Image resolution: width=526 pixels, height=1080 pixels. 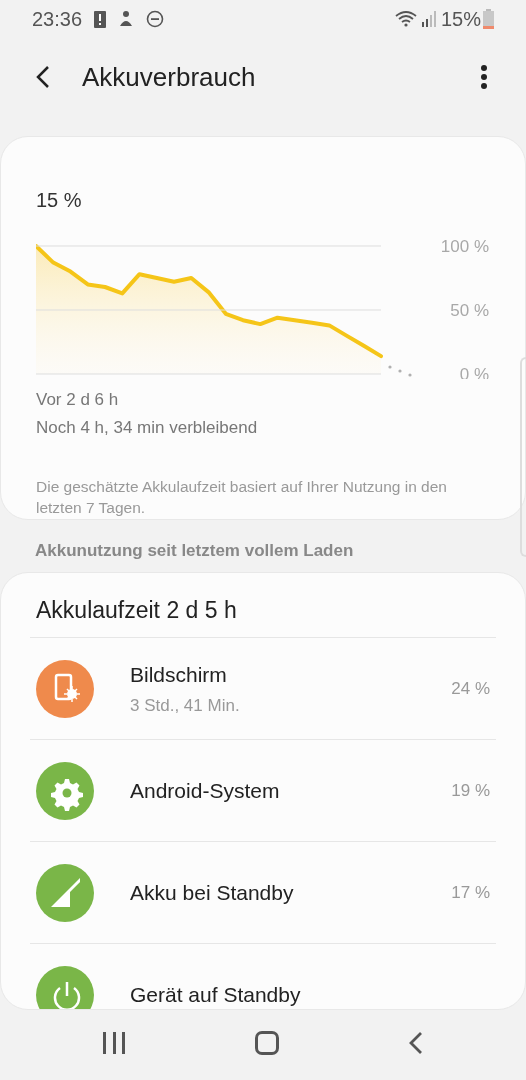 What do you see at coordinates (471, 790) in the screenshot?
I see `item-percent: 19 %` at bounding box center [471, 790].